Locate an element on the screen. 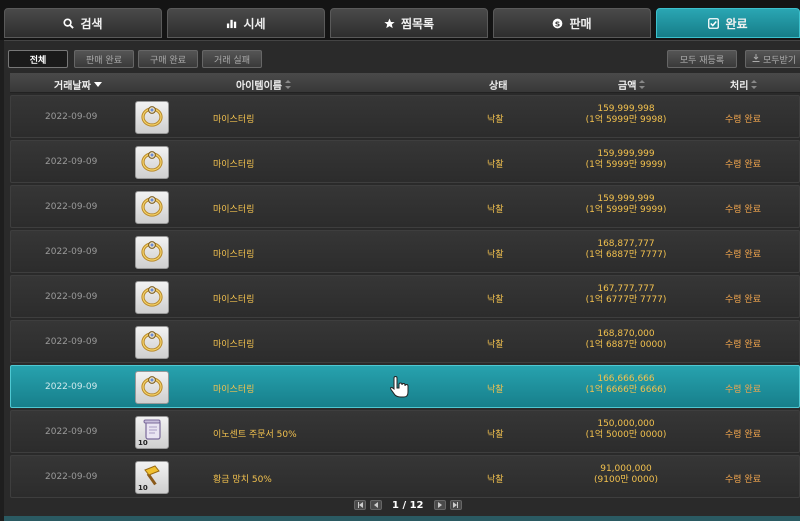  item-name: 황금 망치 50% is located at coordinates (242, 480).